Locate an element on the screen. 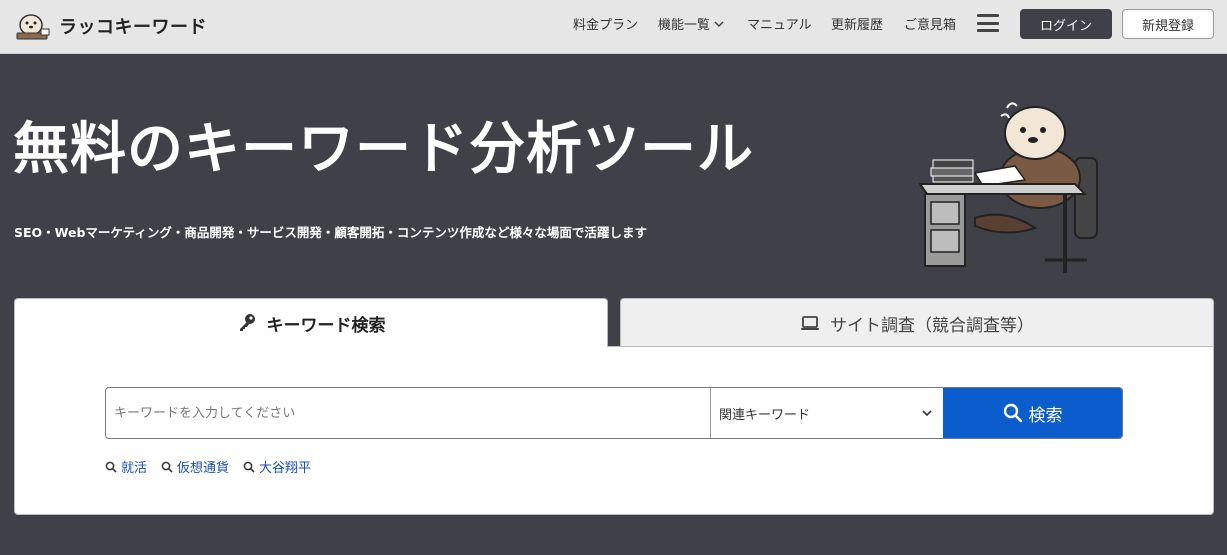 The image size is (1227, 555). nav-changelog-label: 更新履歴 is located at coordinates (857, 25).